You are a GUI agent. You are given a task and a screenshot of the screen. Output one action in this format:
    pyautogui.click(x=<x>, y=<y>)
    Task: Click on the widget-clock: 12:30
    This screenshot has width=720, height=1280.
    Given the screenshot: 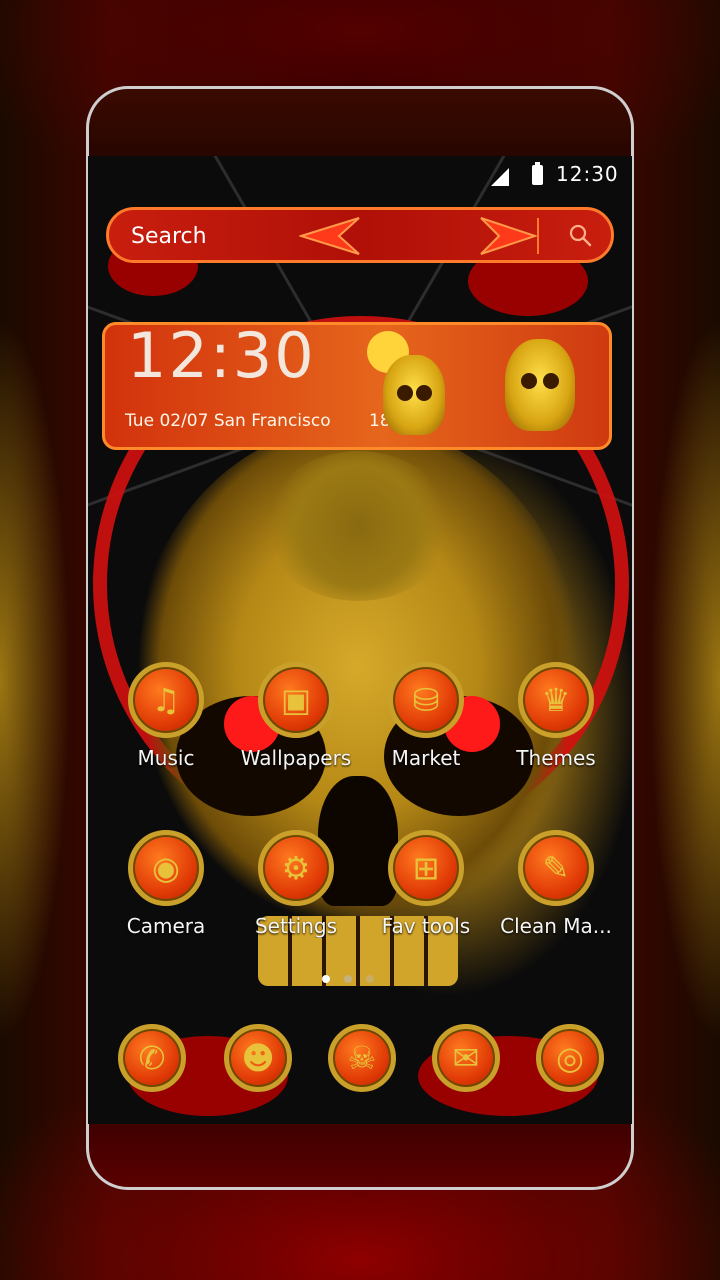 What is the action you would take?
    pyautogui.click(x=221, y=358)
    